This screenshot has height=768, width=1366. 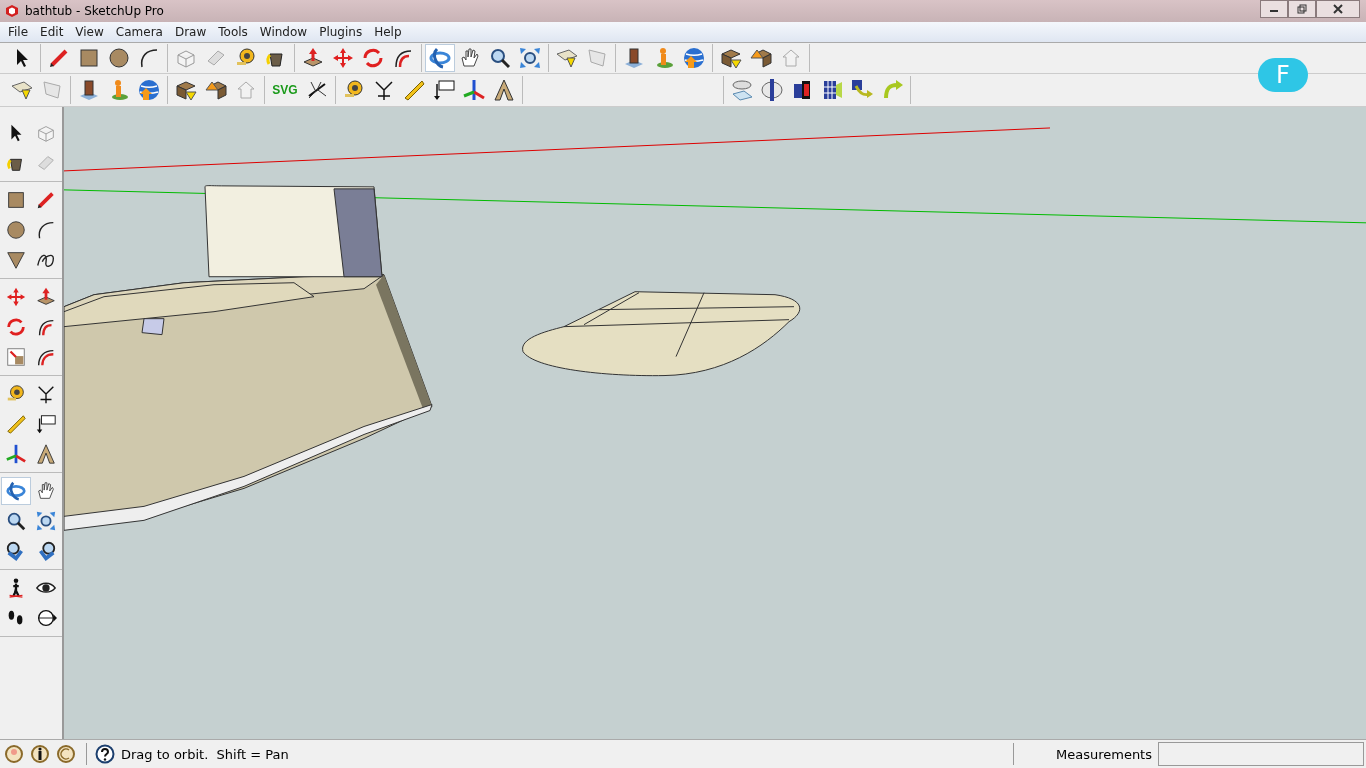 I want to click on app-logo-icon, so click(x=12, y=11).